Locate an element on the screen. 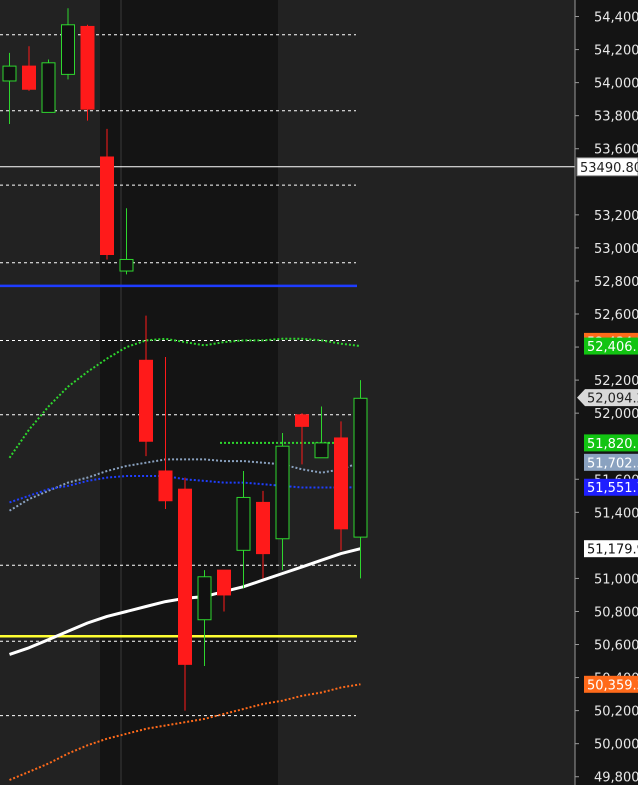 This screenshot has height=785, width=638. y-tick-label: 51,400 is located at coordinates (616, 513).